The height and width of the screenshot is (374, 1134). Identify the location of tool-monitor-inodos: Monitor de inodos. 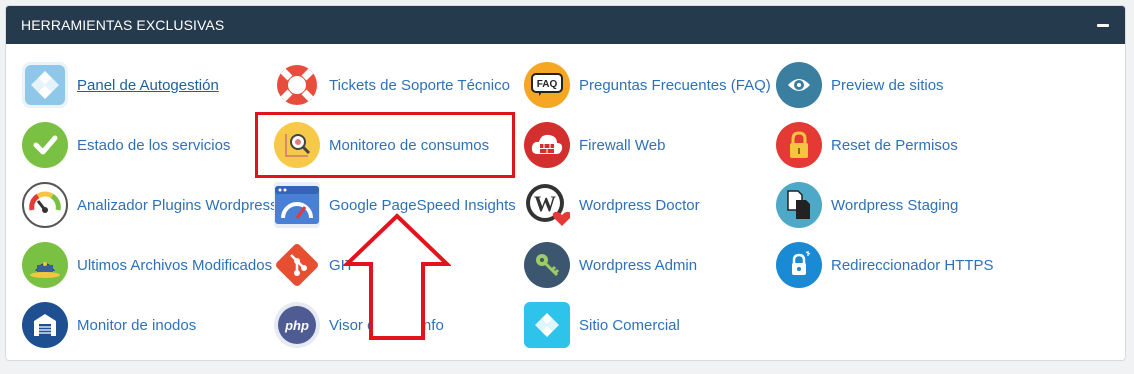
(109, 325).